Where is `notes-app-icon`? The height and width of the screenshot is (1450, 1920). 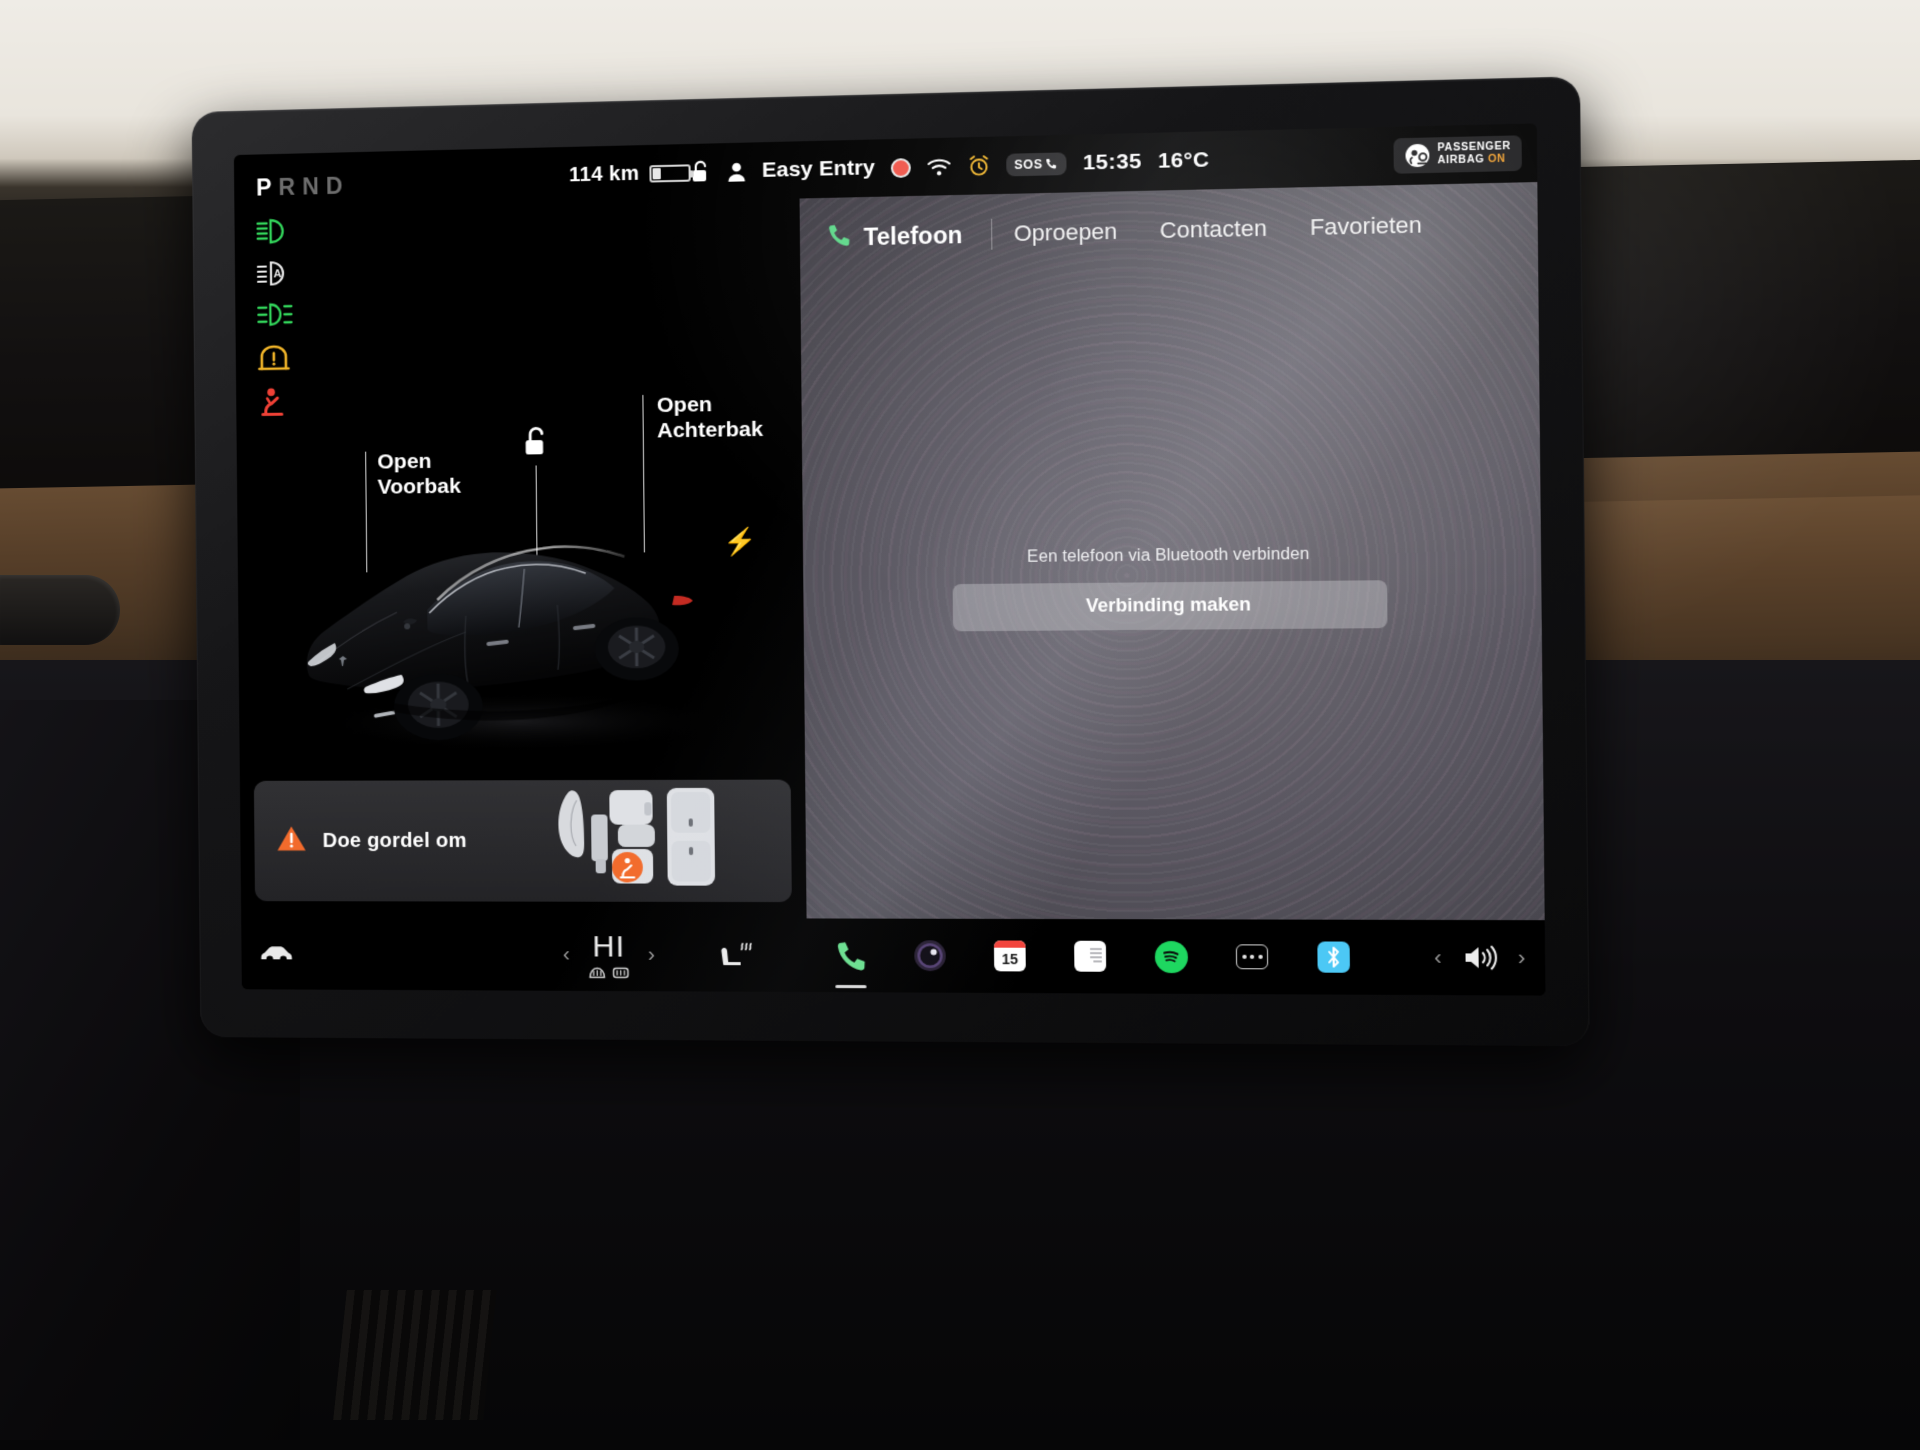 notes-app-icon is located at coordinates (1090, 956).